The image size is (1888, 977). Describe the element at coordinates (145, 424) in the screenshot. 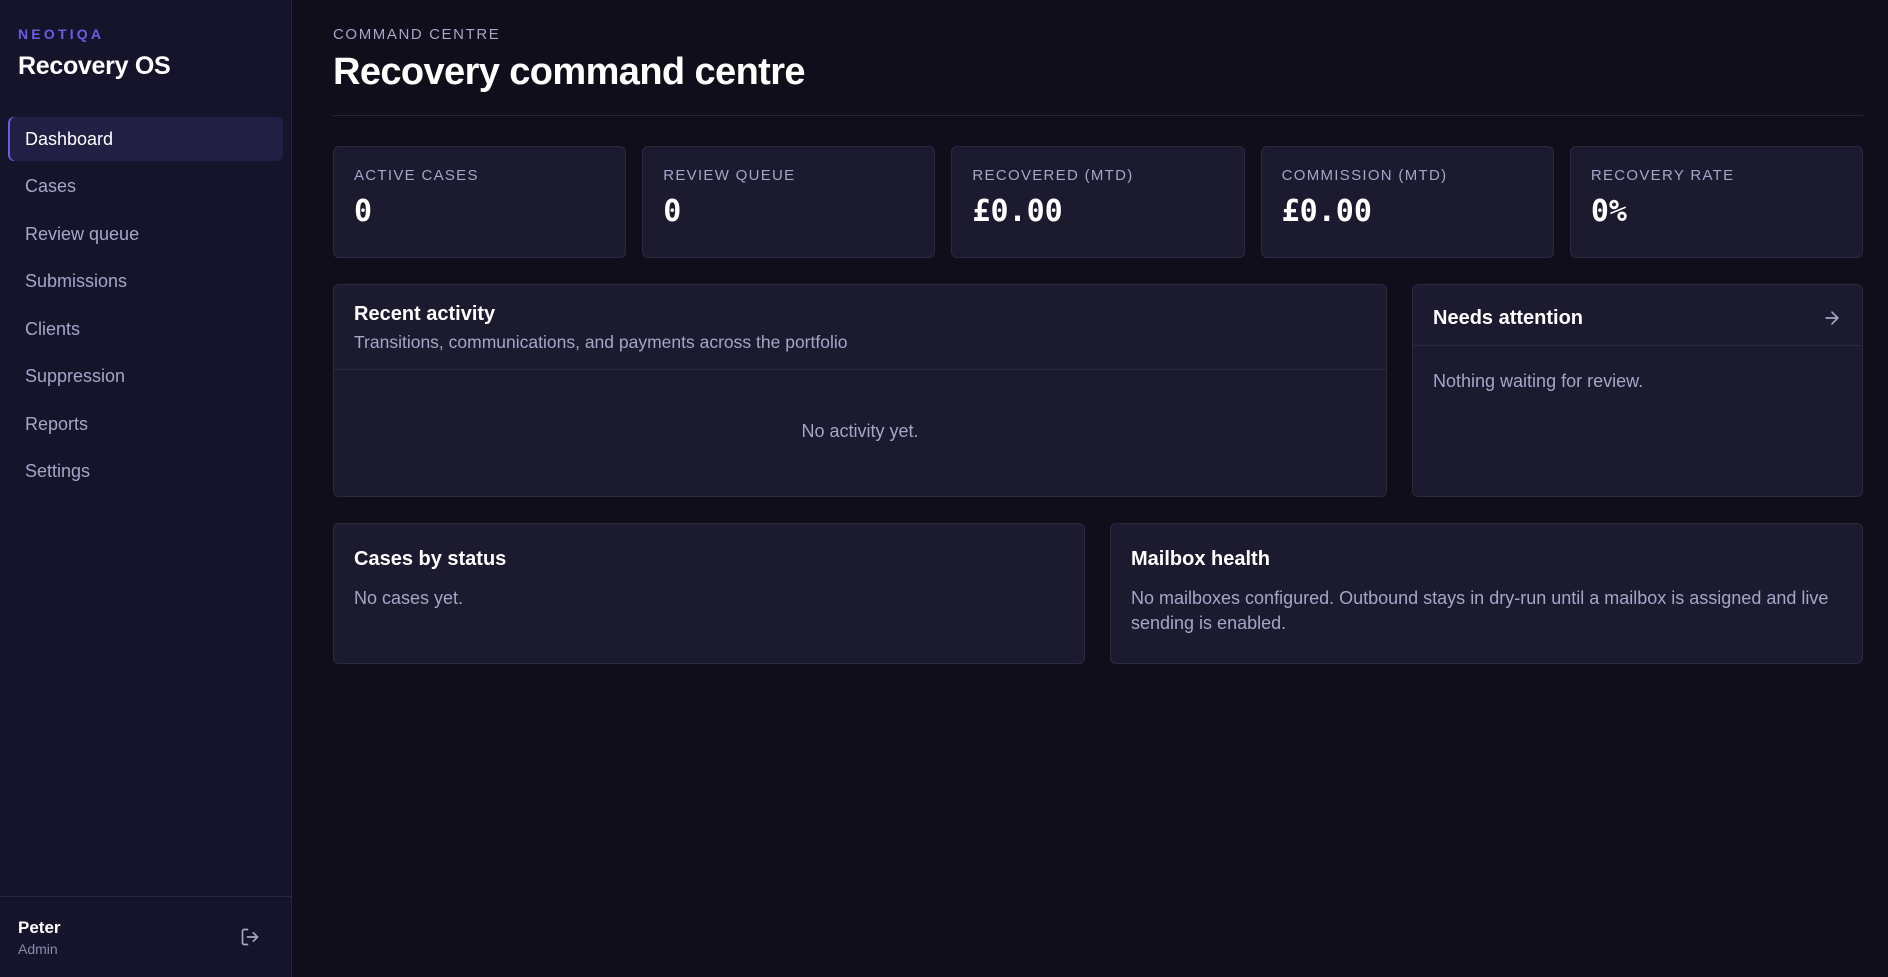

I see `sidebar-item-reports: Reports` at that location.